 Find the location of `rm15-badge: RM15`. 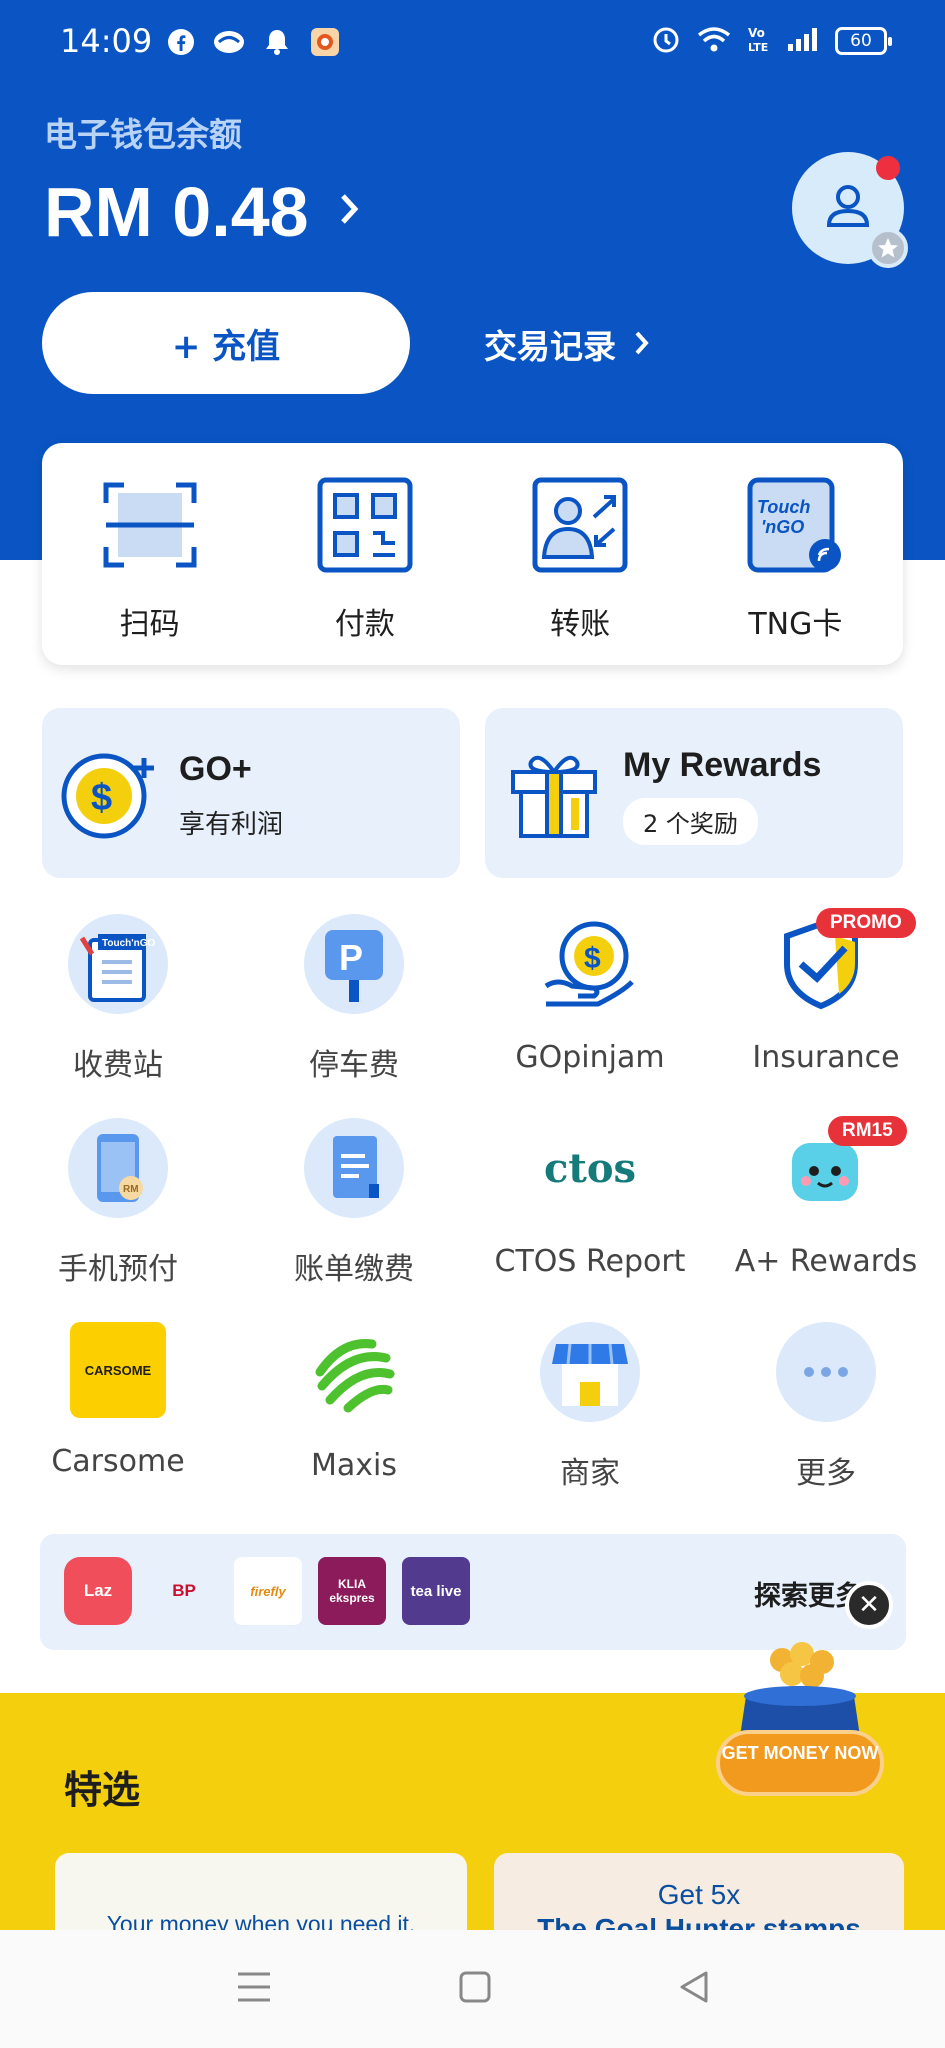

rm15-badge: RM15 is located at coordinates (867, 1131).